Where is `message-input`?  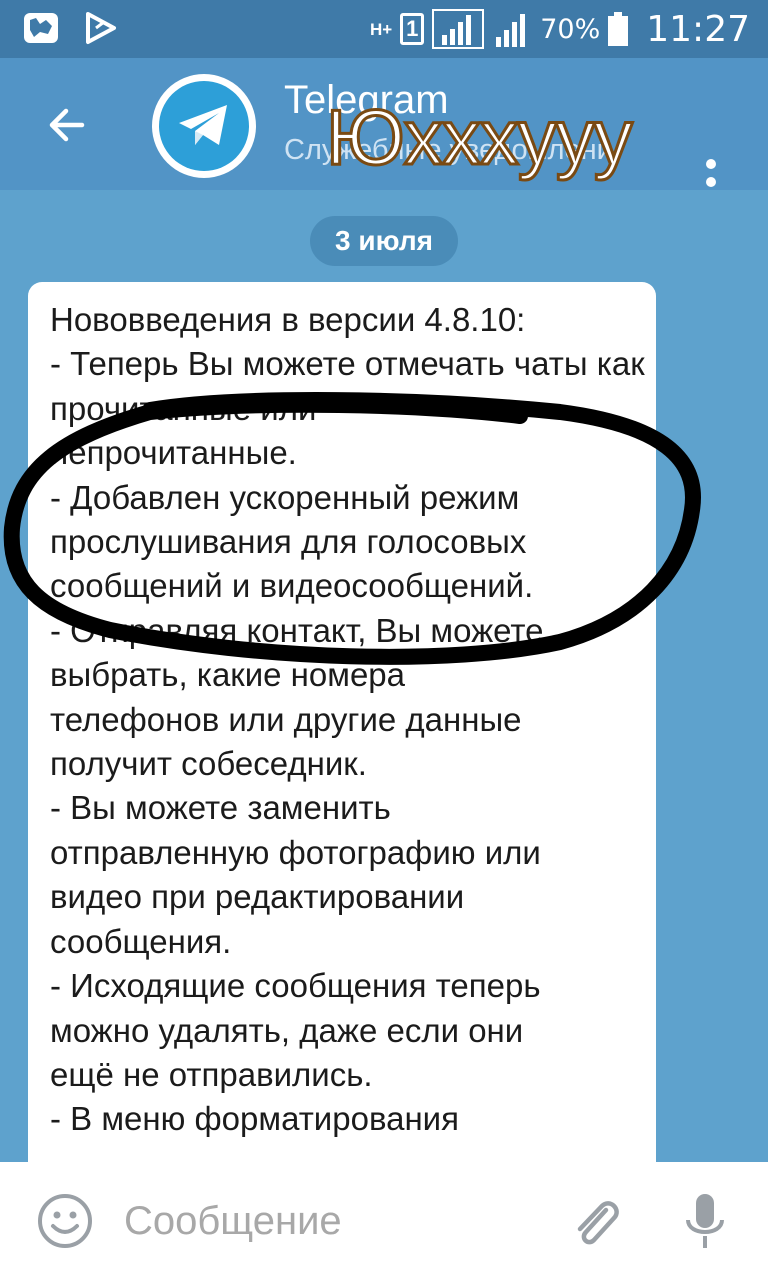 message-input is located at coordinates (334, 1221).